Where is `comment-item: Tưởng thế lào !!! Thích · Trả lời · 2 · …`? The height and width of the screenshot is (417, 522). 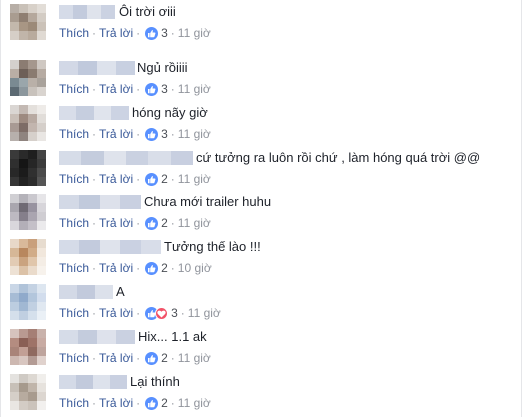
comment-item: Tưởng thế lào !!! Thích · Trả lời · 2 · … is located at coordinates (261, 257).